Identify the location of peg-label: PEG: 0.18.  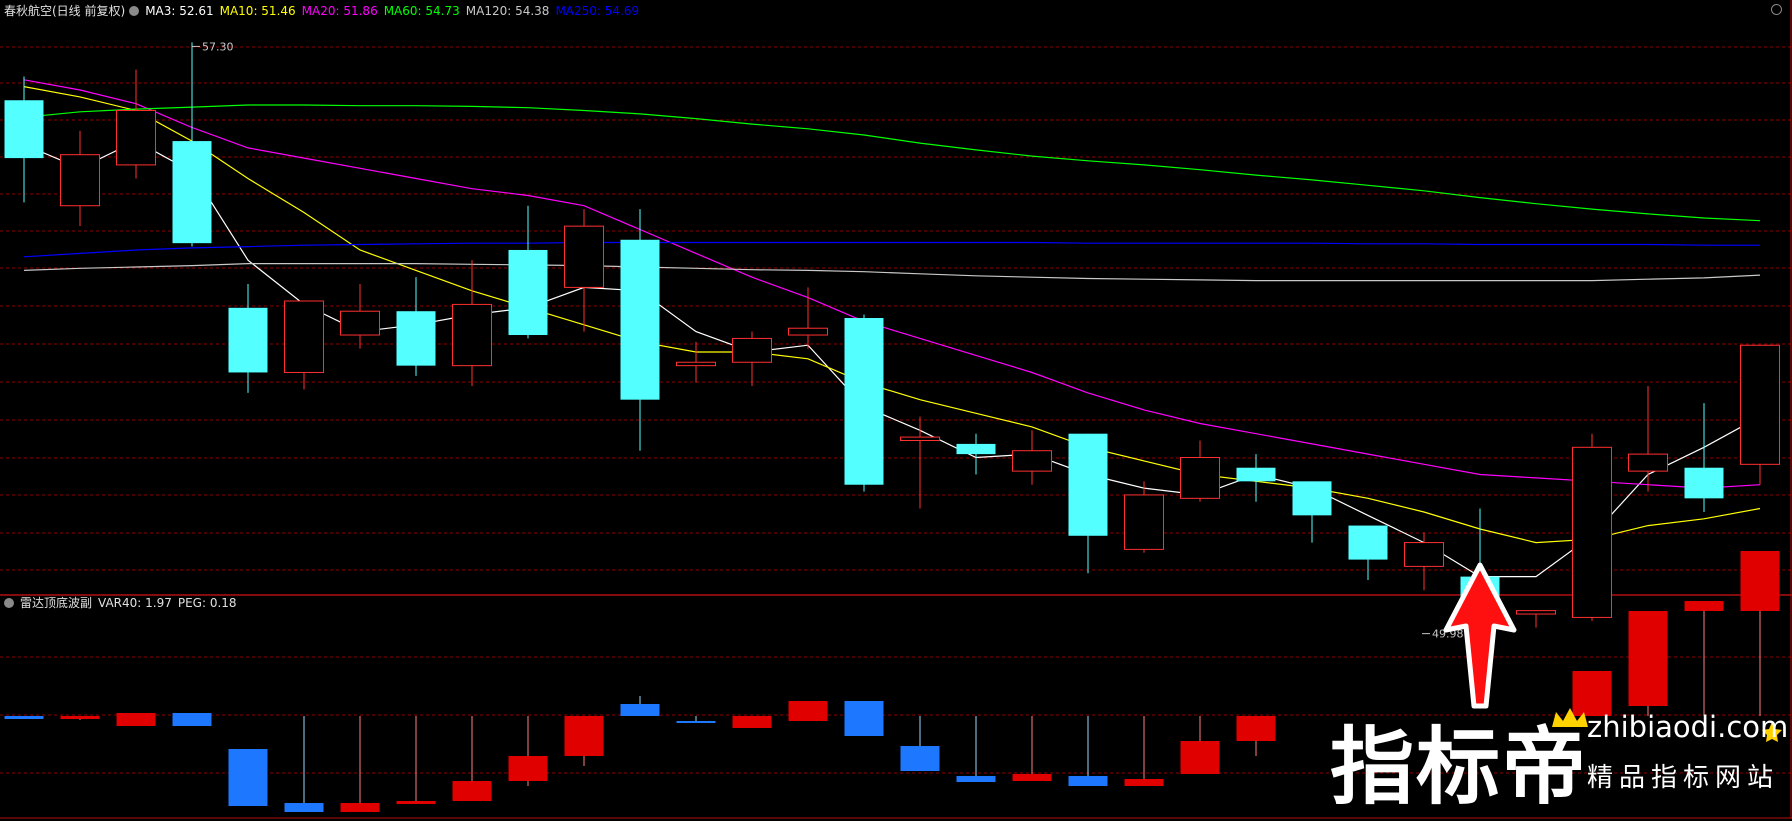
(207, 603).